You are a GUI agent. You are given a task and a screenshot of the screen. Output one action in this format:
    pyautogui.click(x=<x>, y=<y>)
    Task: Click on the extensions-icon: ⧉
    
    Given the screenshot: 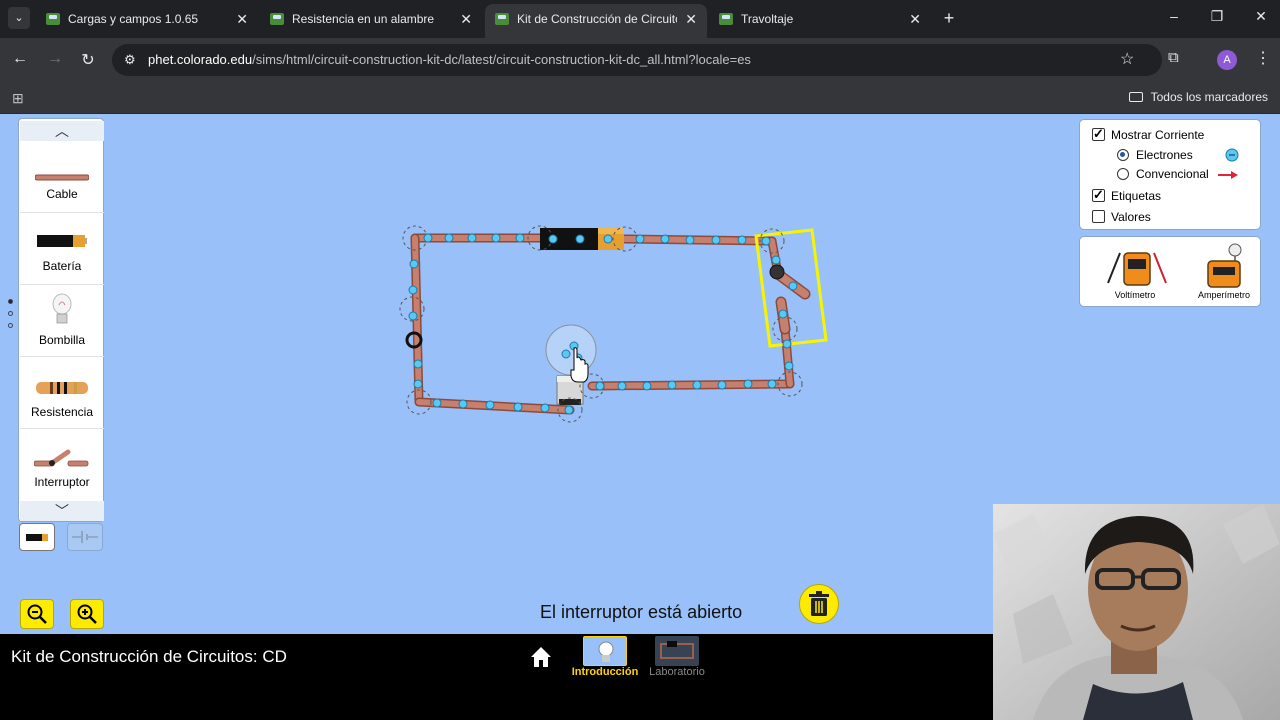 What is the action you would take?
    pyautogui.click(x=1173, y=57)
    